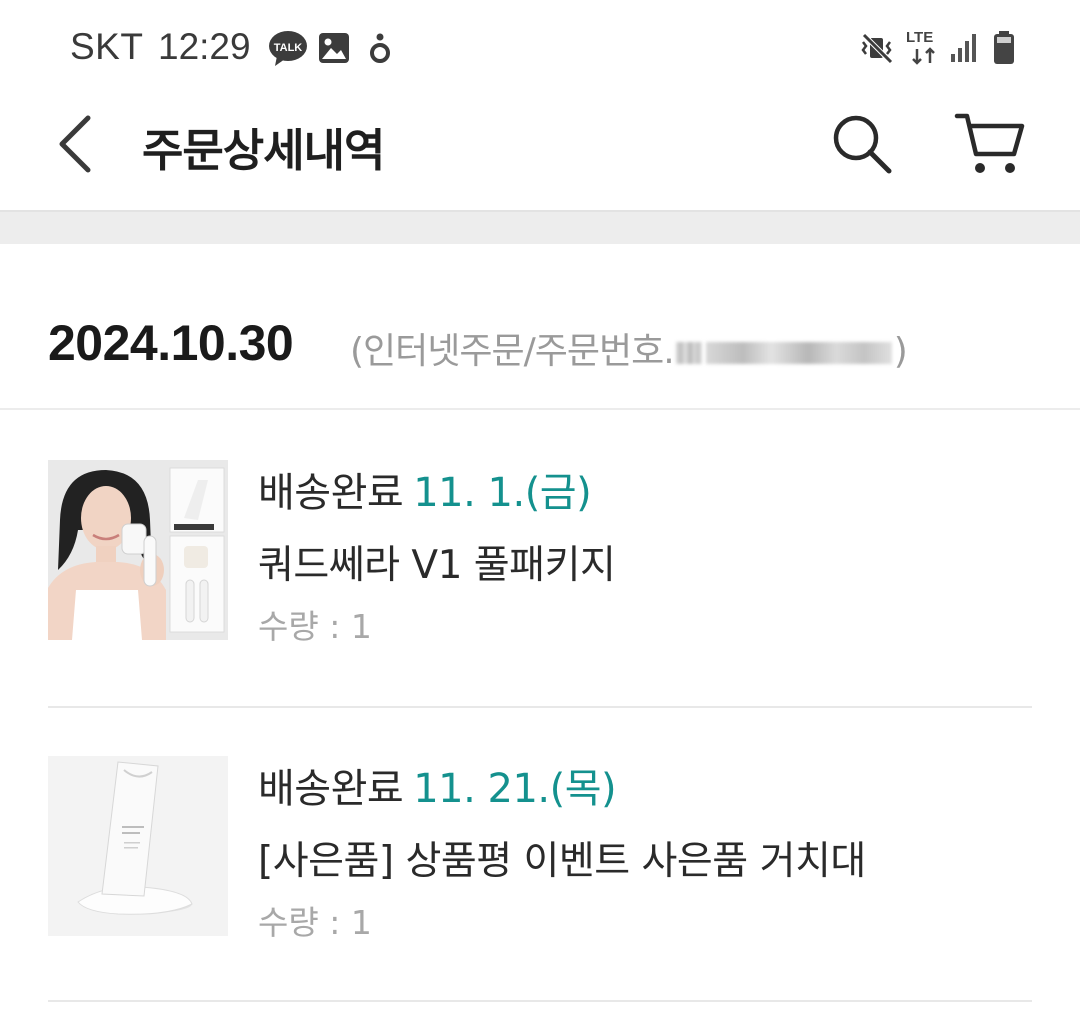 The width and height of the screenshot is (1080, 1017). What do you see at coordinates (920, 37) in the screenshot?
I see `lte-label: LTE` at bounding box center [920, 37].